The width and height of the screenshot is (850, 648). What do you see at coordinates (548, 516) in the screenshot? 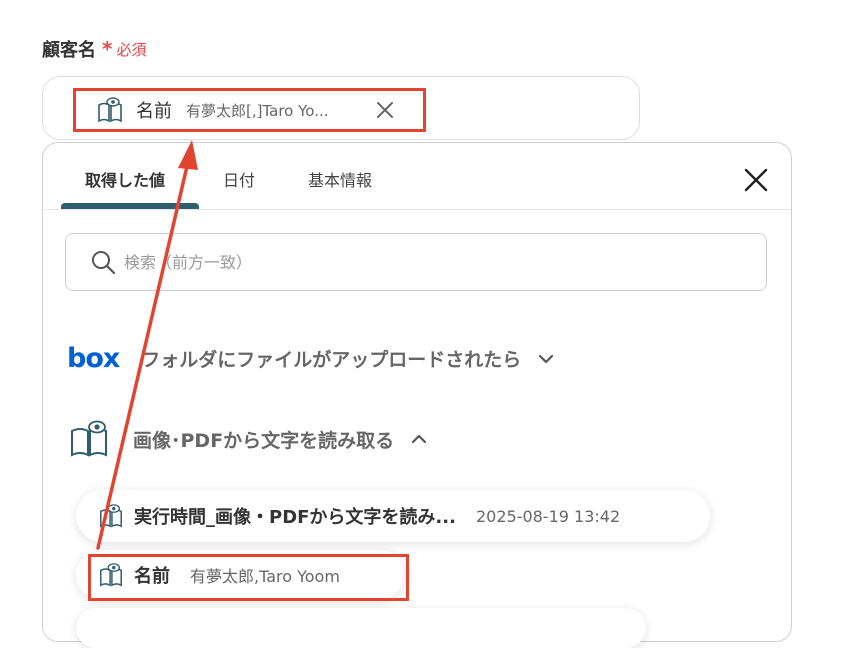
I see `item-value: 2025-08-19 13:42` at bounding box center [548, 516].